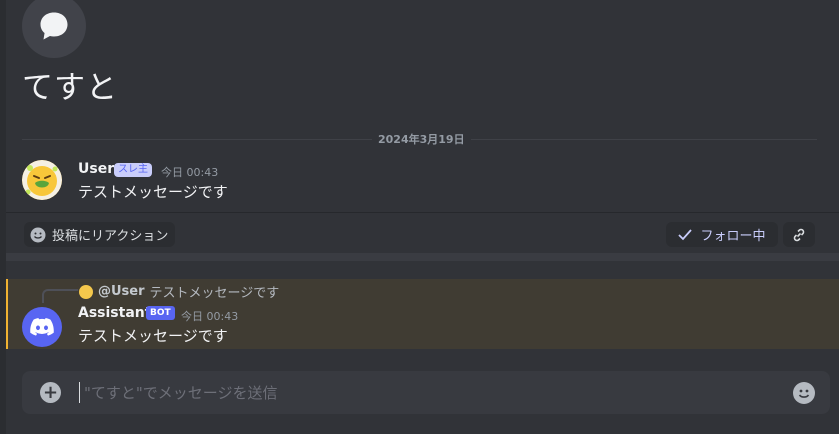  What do you see at coordinates (70, 88) in the screenshot?
I see `thread-title: てすと` at bounding box center [70, 88].